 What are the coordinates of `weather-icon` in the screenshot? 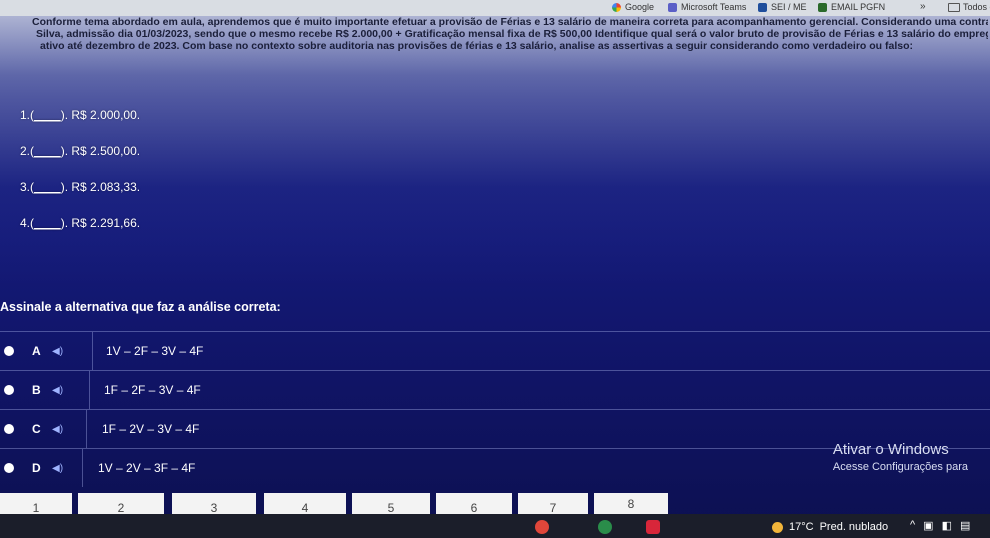 It's located at (777, 527).